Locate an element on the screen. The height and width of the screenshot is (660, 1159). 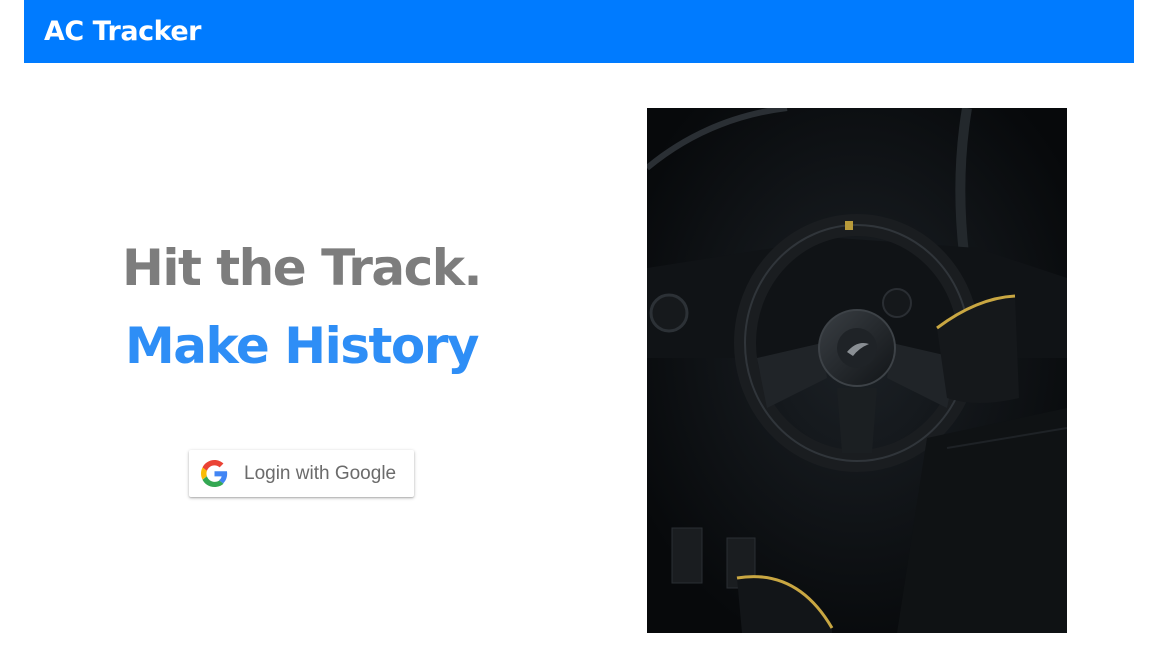
brand-logo-text: AC Tracker is located at coordinates (122, 31).